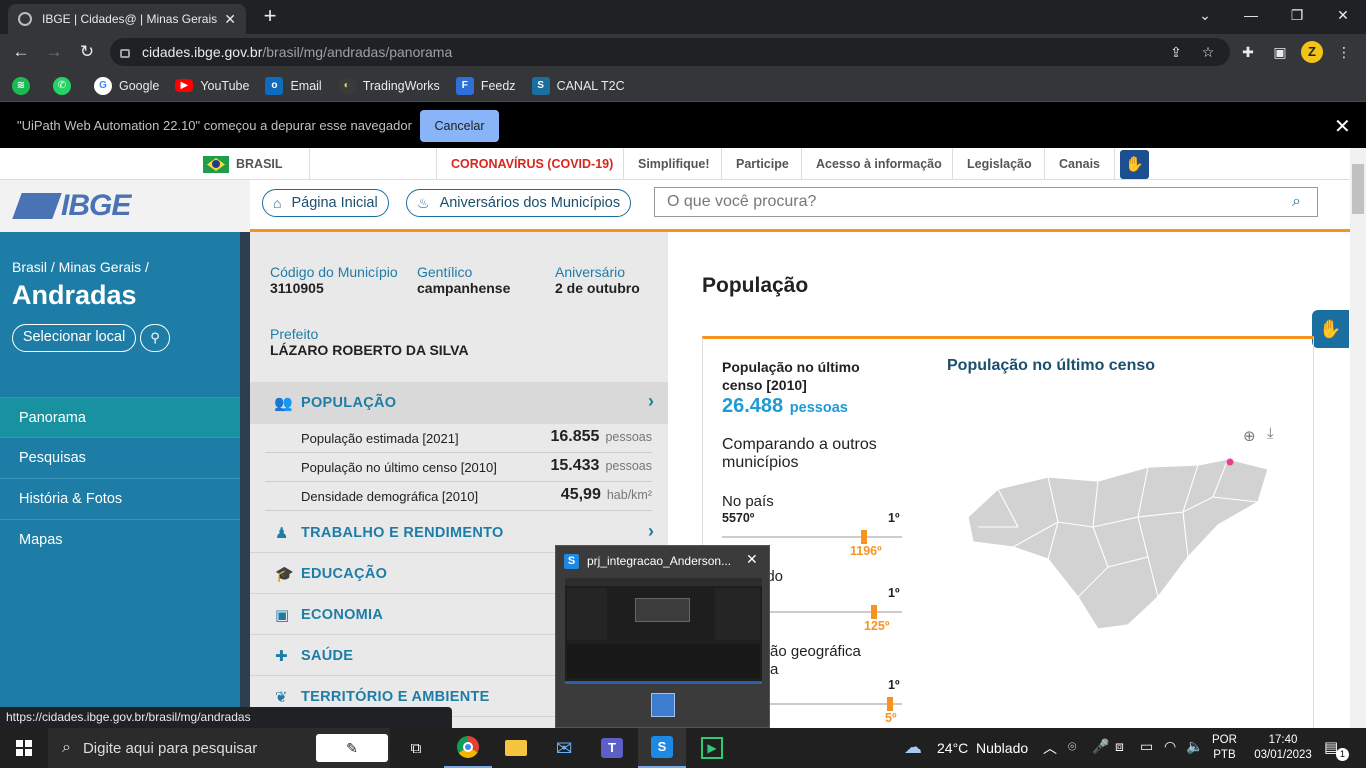 This screenshot has width=1366, height=768. I want to click on libras-accessibility-icon: ✋, so click(1330, 329).